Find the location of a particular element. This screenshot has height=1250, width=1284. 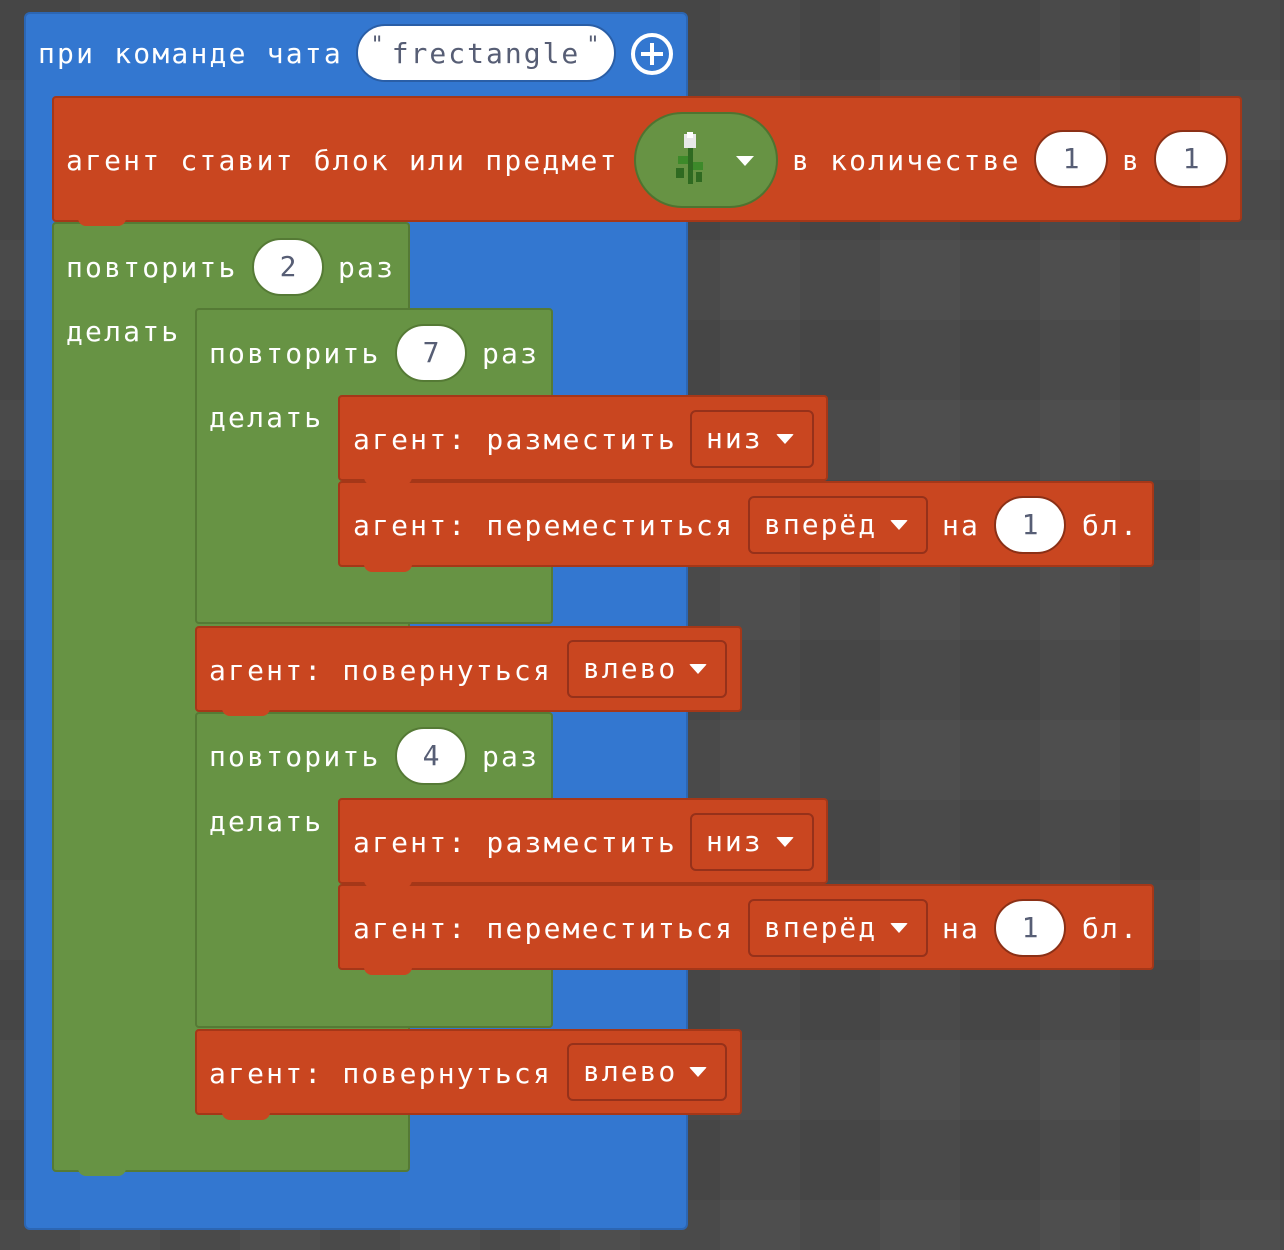

event-label: при команде чата is located at coordinates (190, 53).